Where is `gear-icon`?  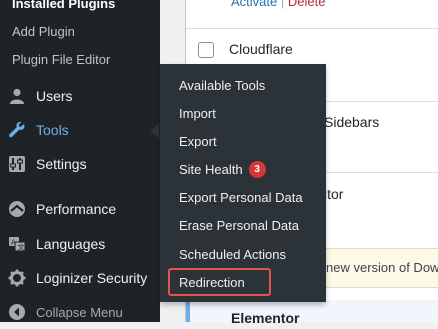 gear-icon is located at coordinates (17, 278).